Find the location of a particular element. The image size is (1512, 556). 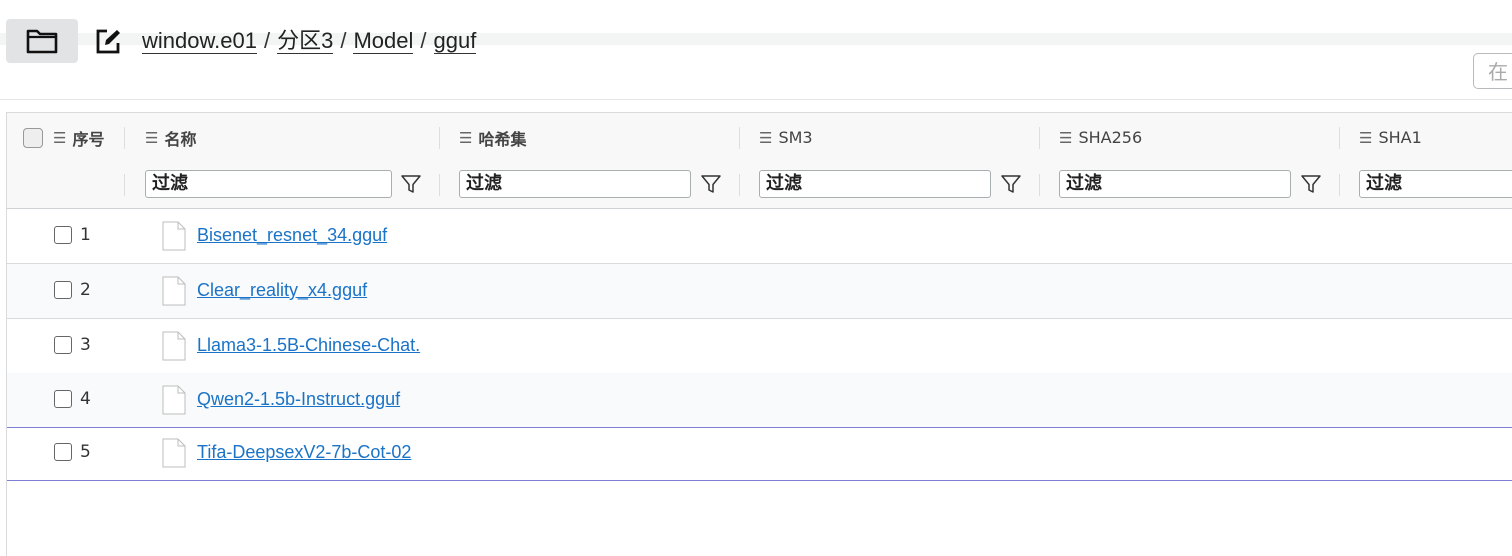

column-header-hashset: ☰ 哈希集 is located at coordinates (492, 137).